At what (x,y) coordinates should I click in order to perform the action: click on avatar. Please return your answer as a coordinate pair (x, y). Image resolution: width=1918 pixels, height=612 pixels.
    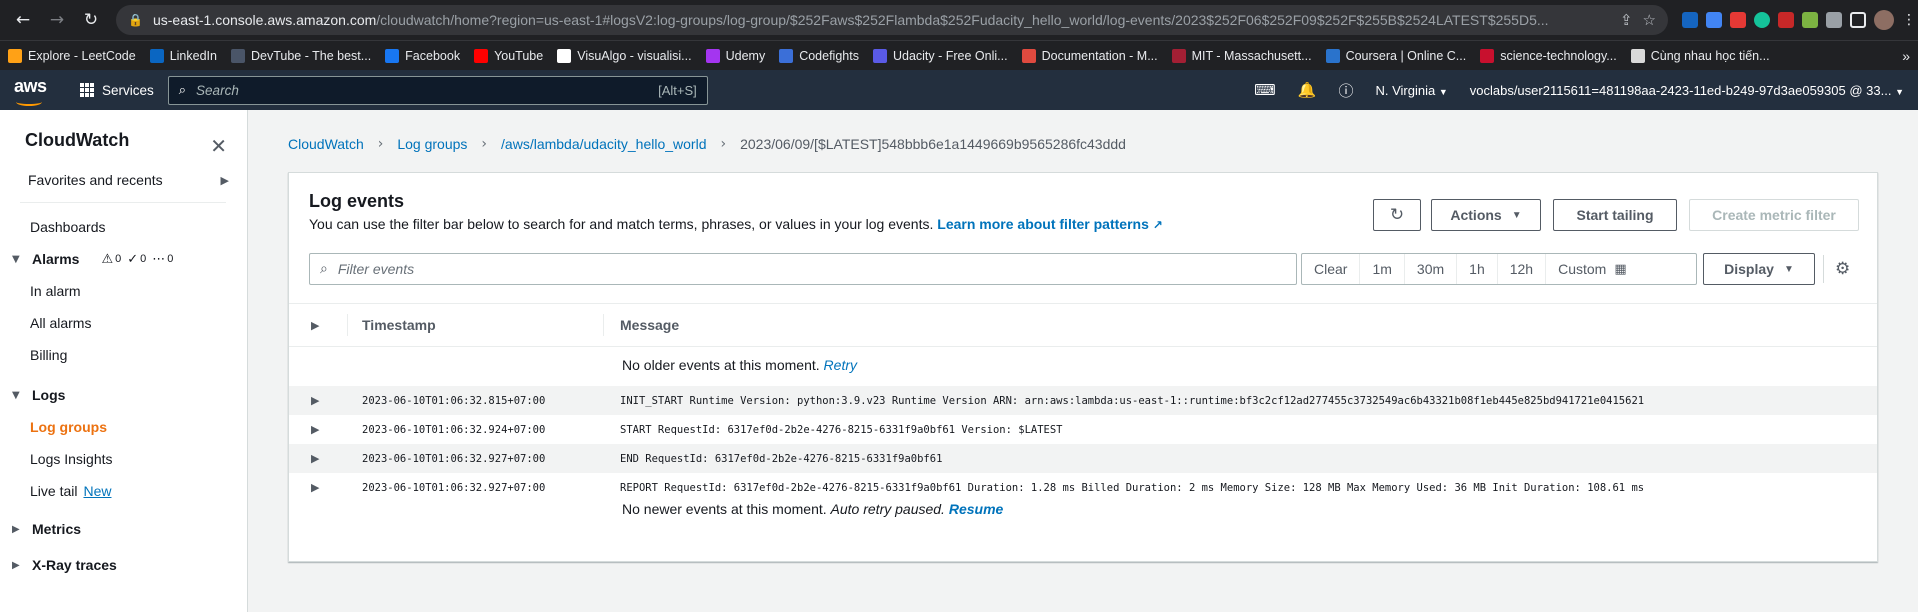
    Looking at the image, I should click on (1884, 20).